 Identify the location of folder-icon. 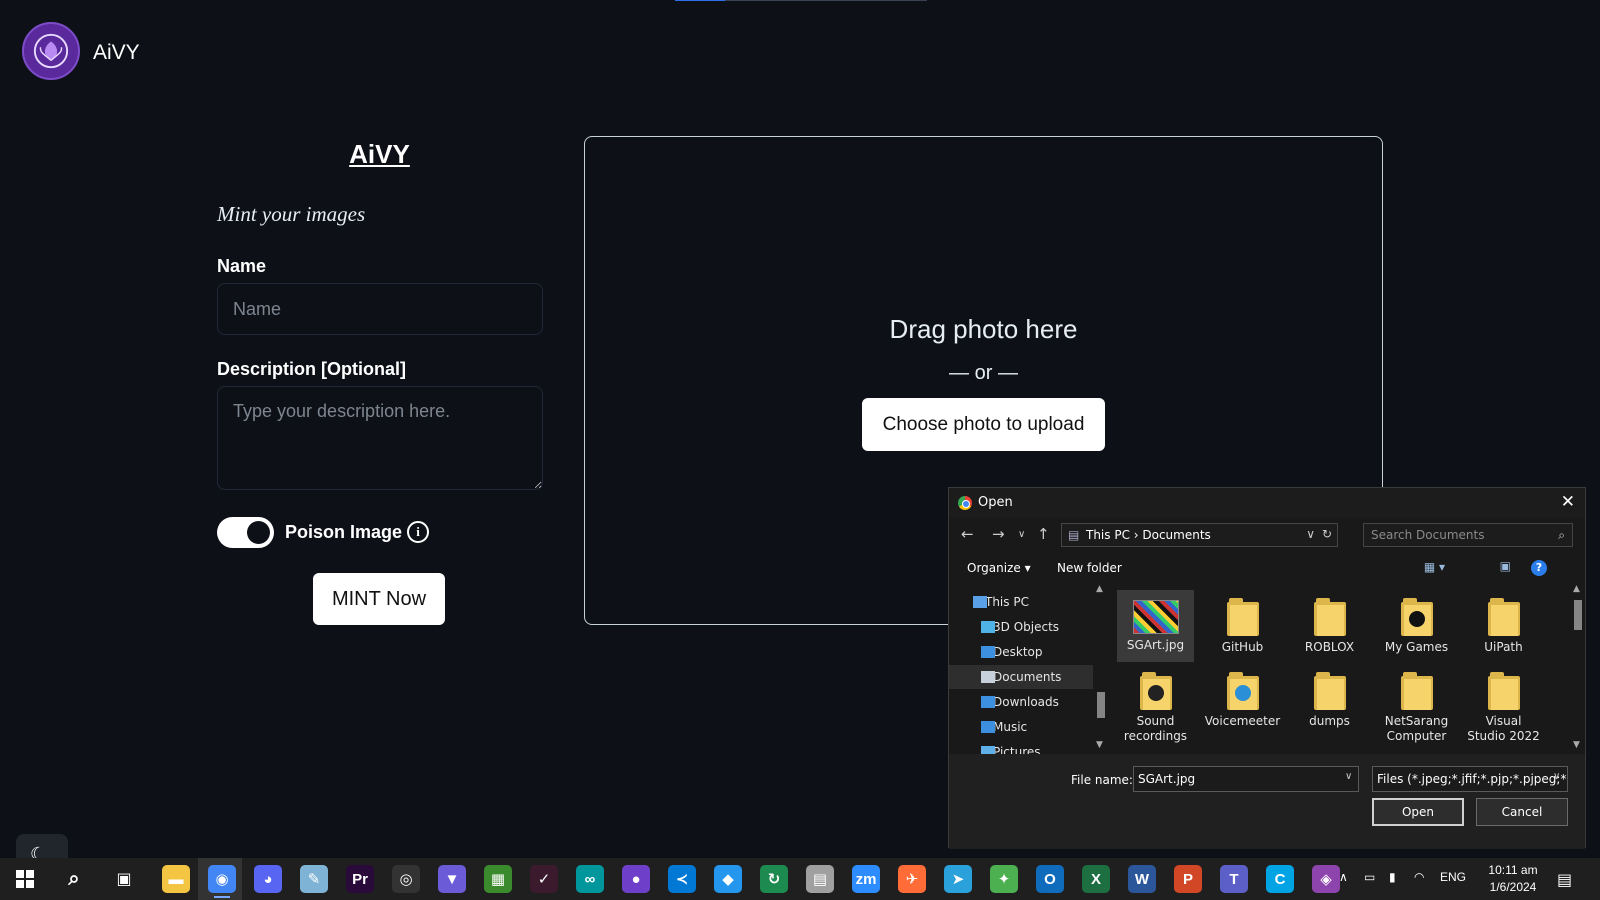
(1416, 617).